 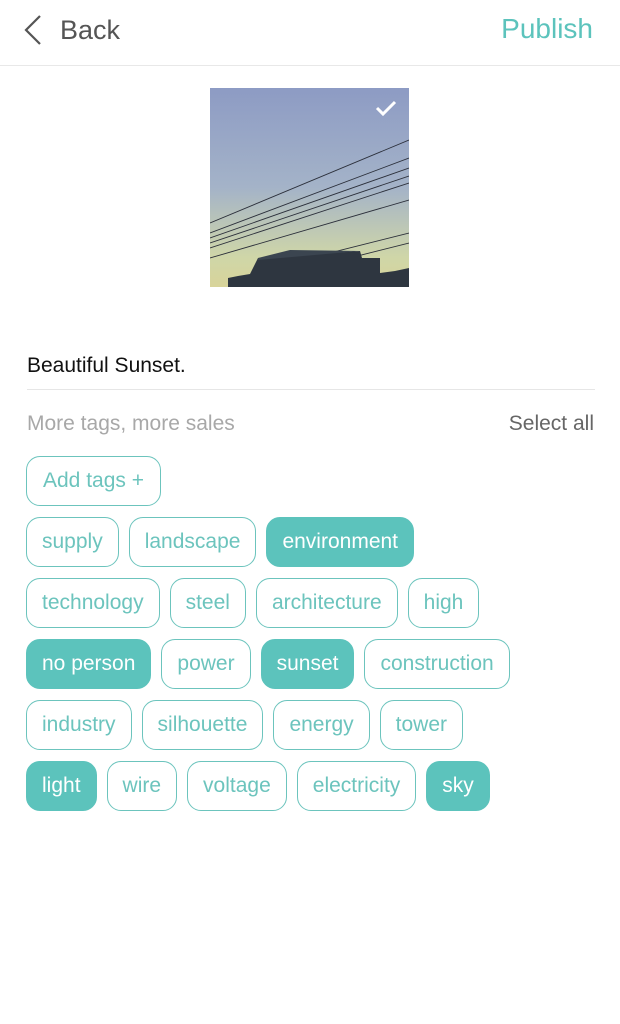 What do you see at coordinates (340, 542) in the screenshot?
I see `tag-chip-environment: environment` at bounding box center [340, 542].